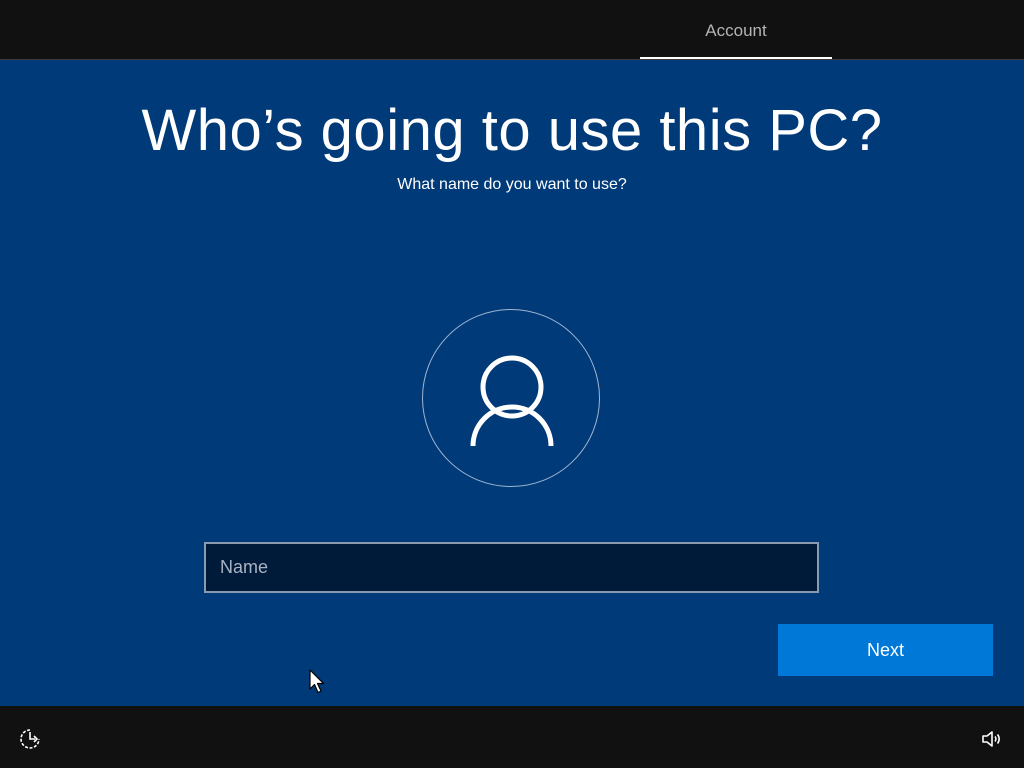 Image resolution: width=1024 pixels, height=768 pixels. I want to click on bottom-bar, so click(512, 737).